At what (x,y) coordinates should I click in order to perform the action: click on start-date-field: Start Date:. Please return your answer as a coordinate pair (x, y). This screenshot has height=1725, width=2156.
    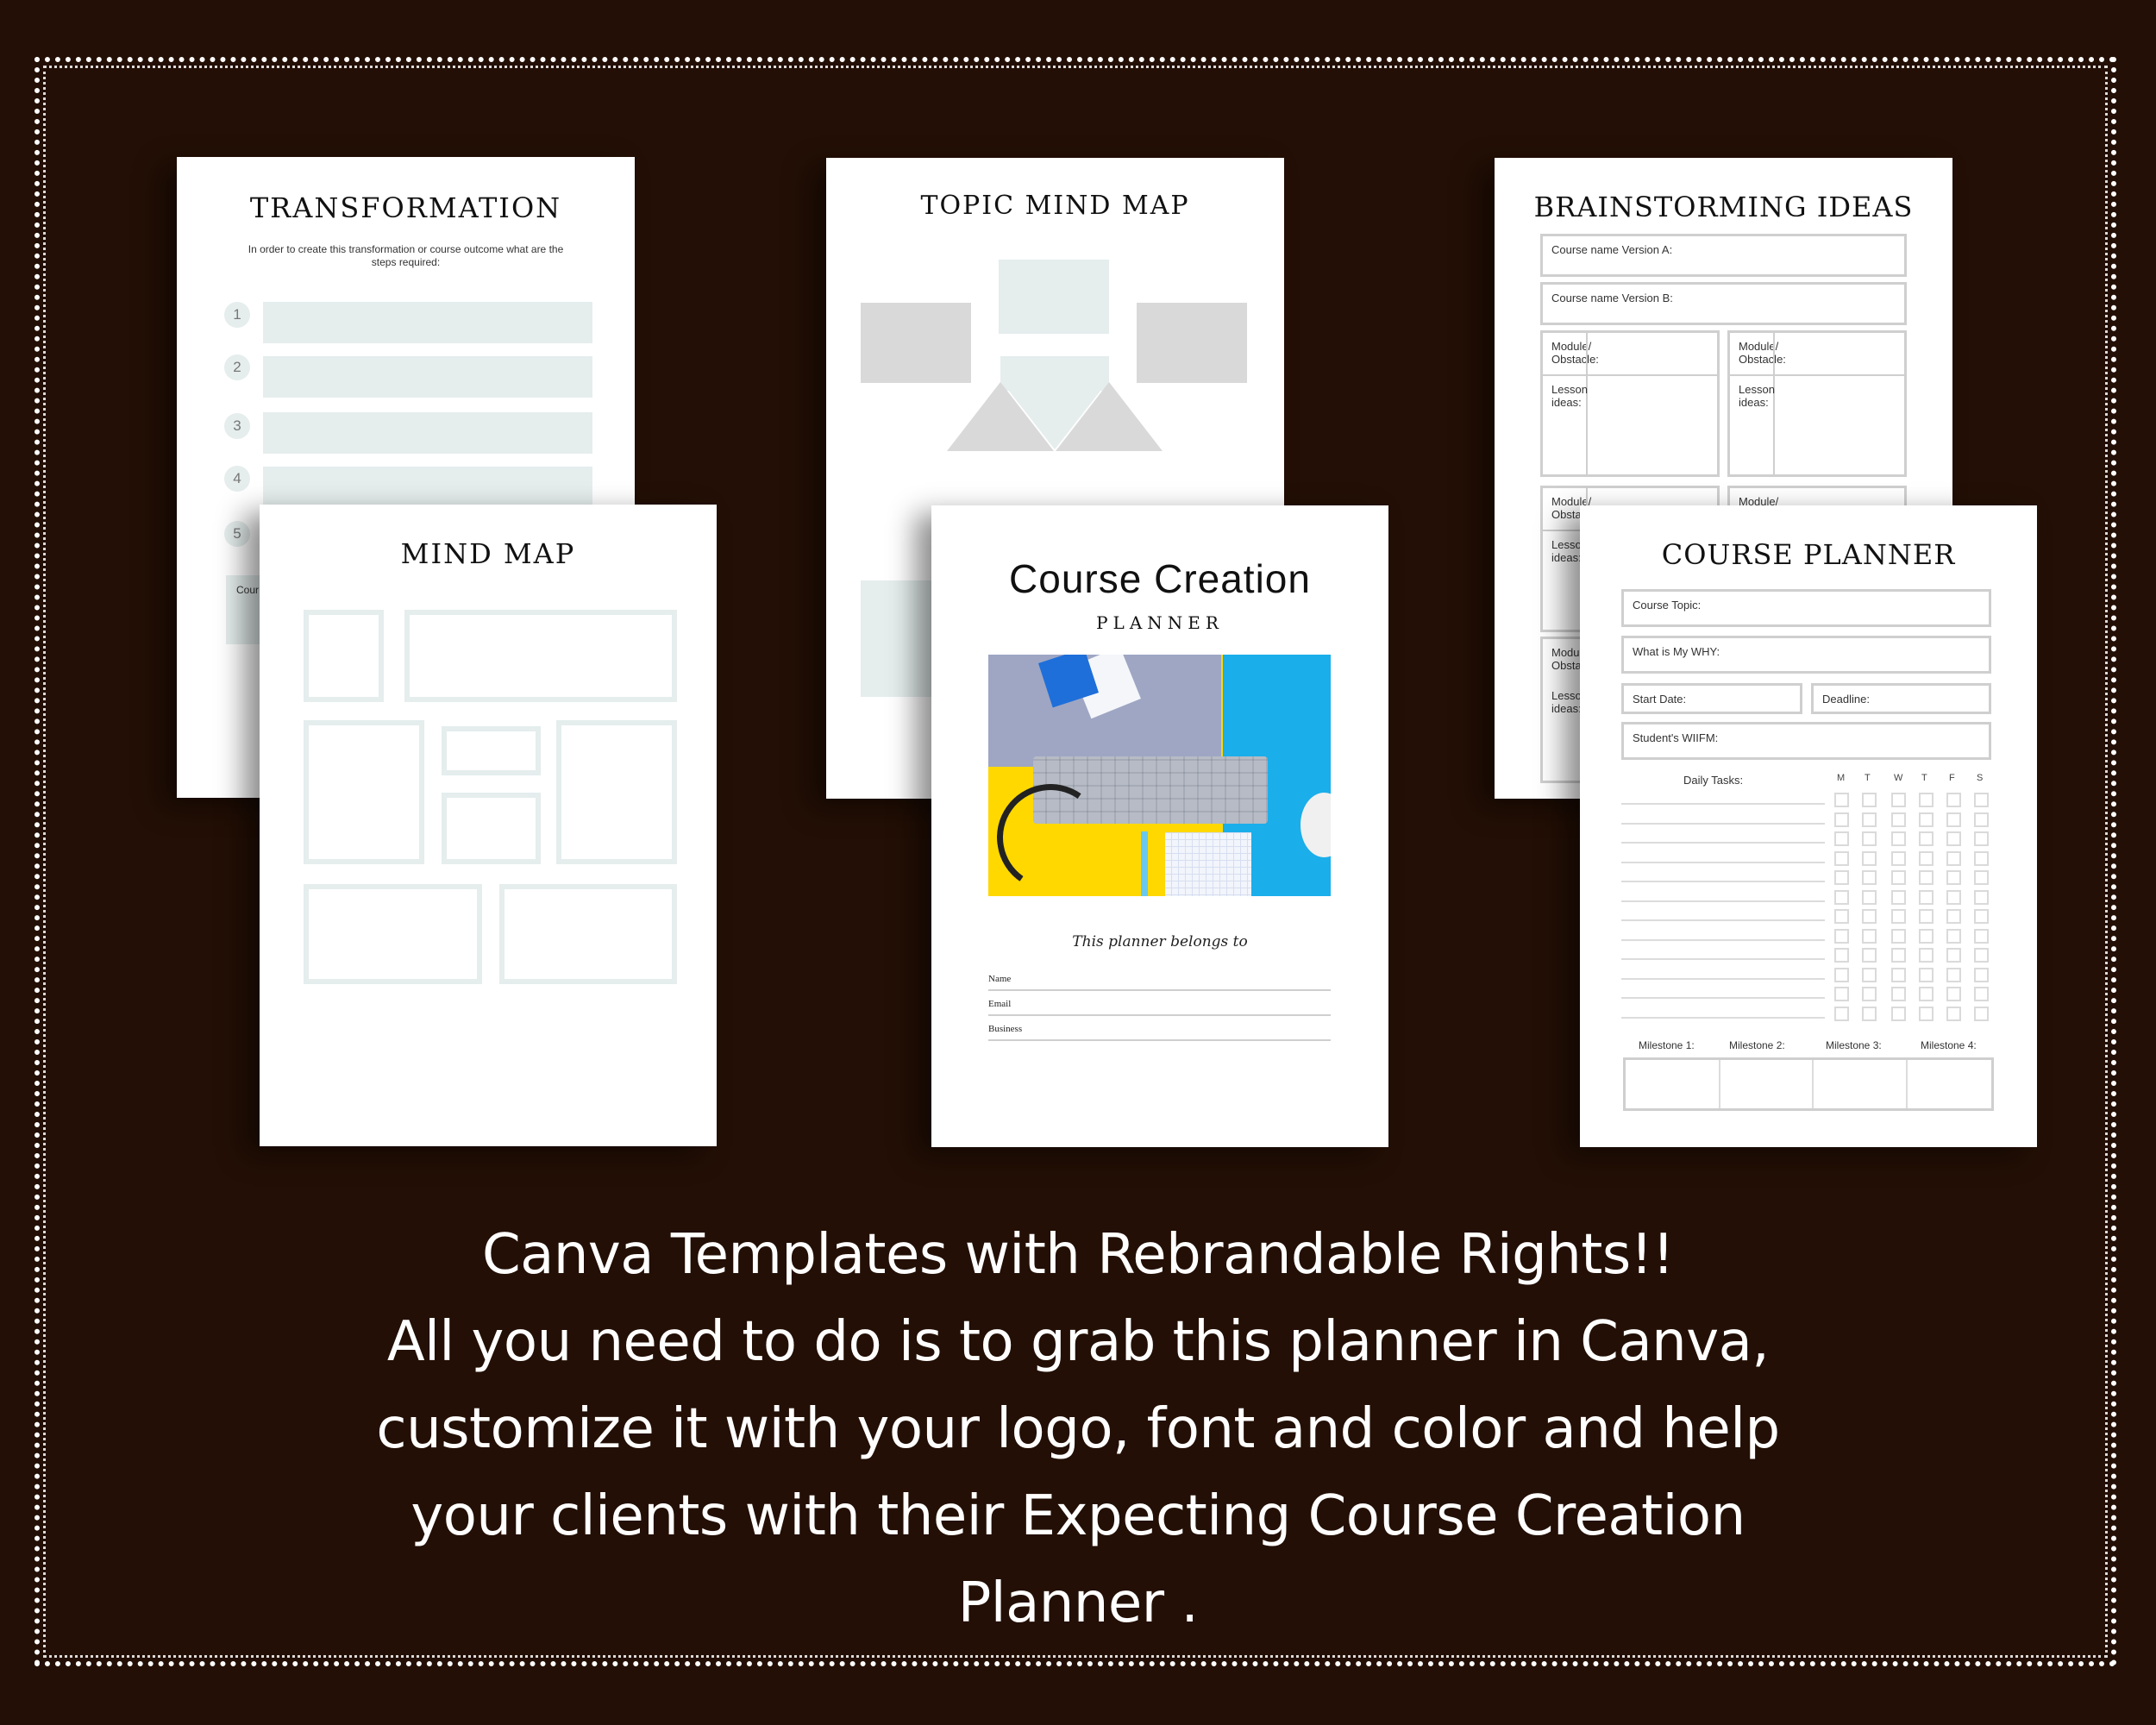
    Looking at the image, I should click on (1711, 698).